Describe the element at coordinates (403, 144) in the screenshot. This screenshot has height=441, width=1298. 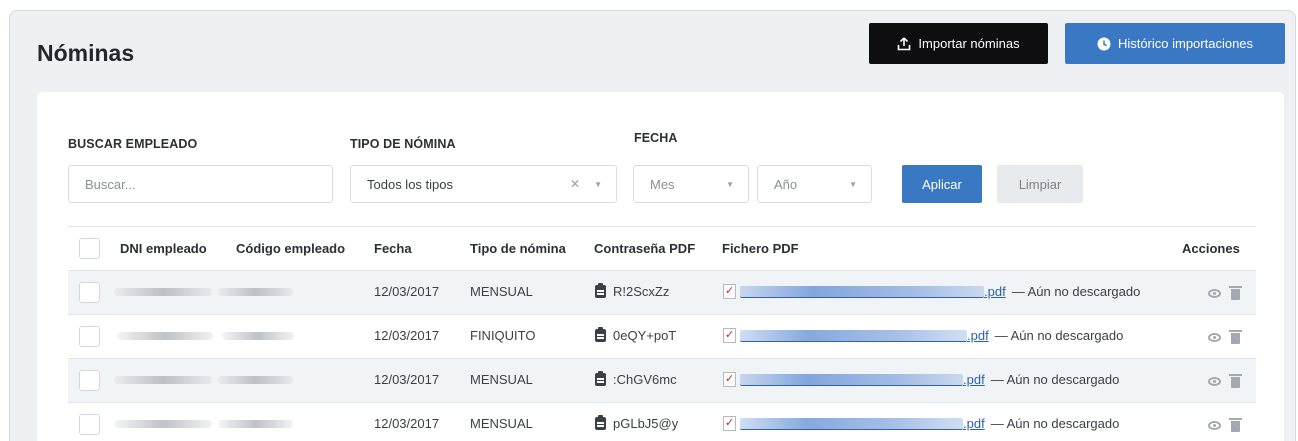
I see `payroll-type-label: TIPO DE NÓMINA` at that location.